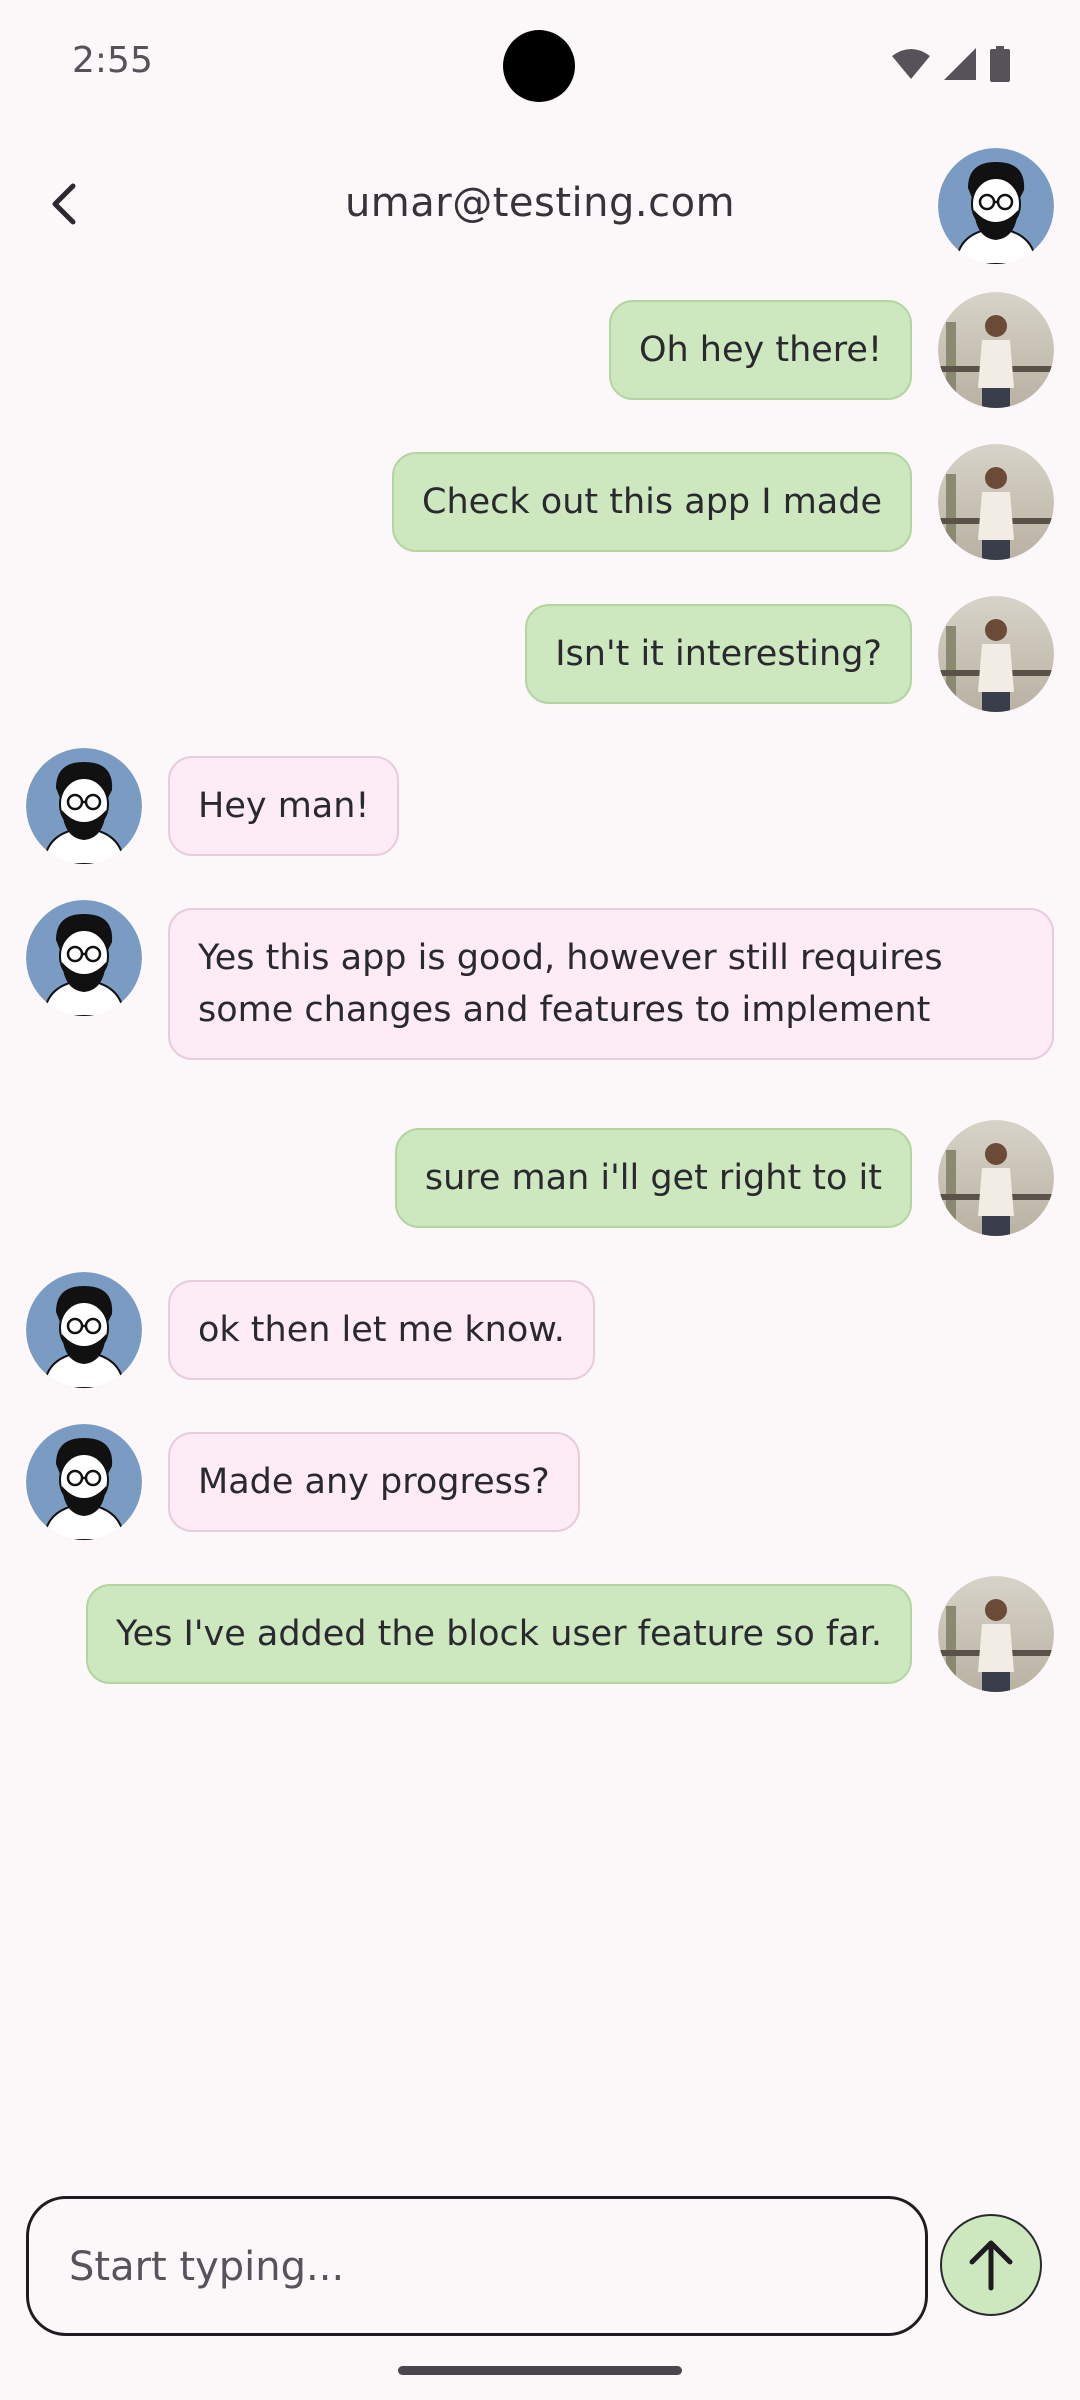  I want to click on send-button, so click(991, 2265).